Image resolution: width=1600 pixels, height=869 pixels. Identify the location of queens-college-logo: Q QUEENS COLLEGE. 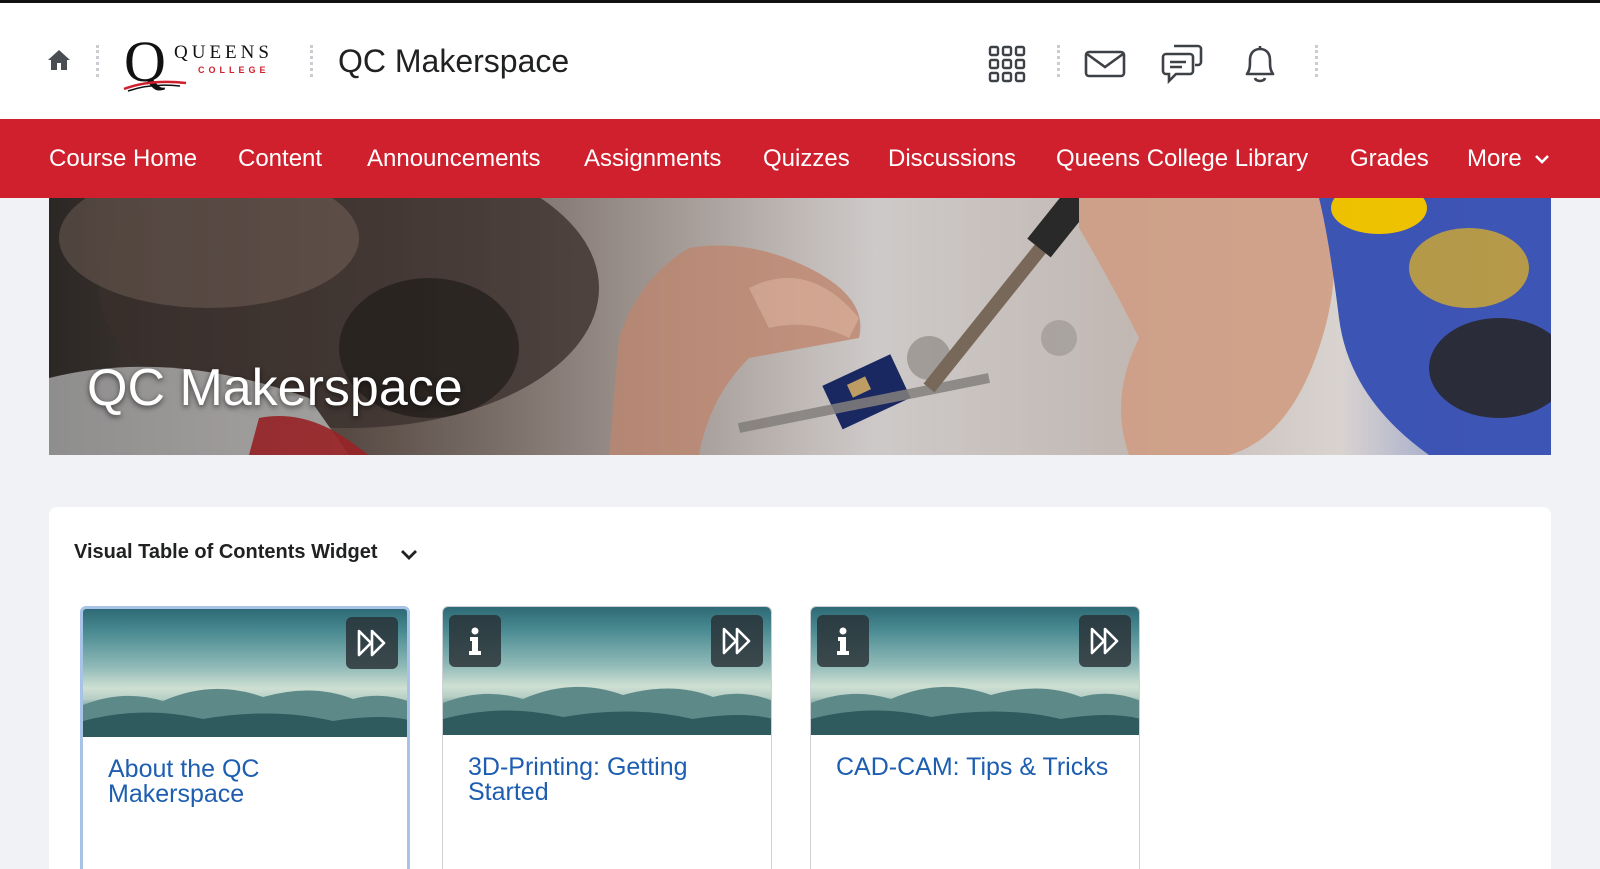
(205, 64).